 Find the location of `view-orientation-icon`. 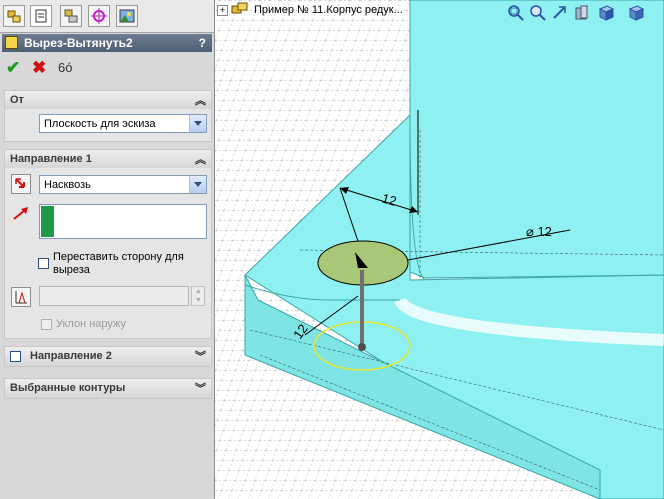

view-orientation-icon is located at coordinates (606, 13).